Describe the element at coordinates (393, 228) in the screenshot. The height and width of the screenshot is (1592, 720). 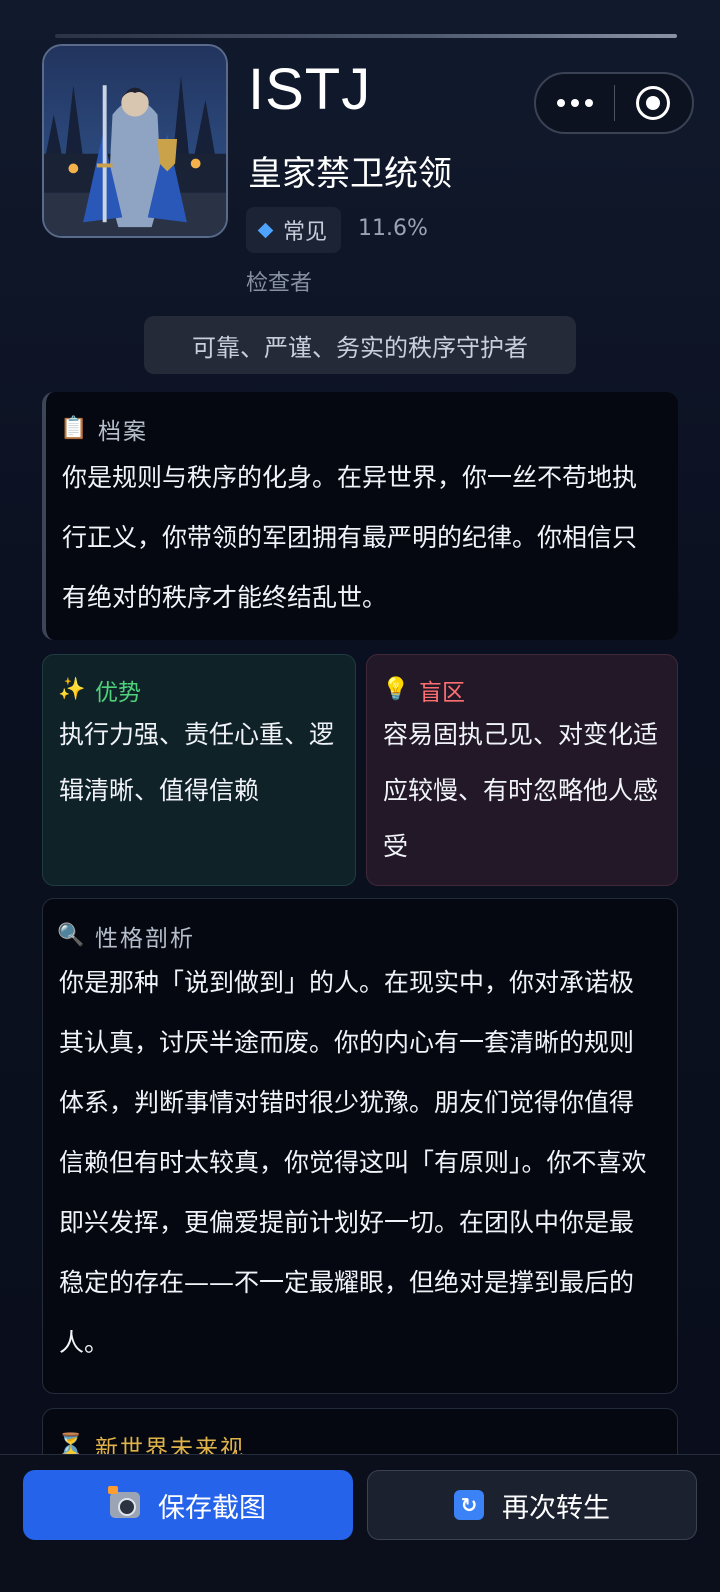
I see `rarity-percentage: 11.6%` at that location.